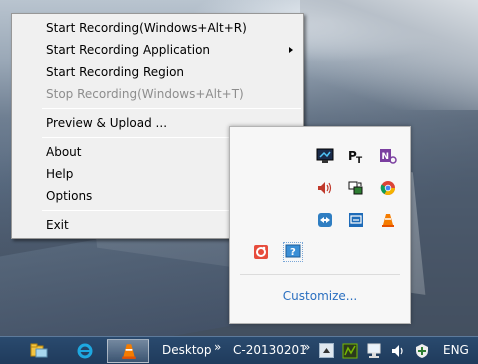 This screenshot has height=364, width=478. What do you see at coordinates (64, 152) in the screenshot?
I see `menu-item-label: About` at bounding box center [64, 152].